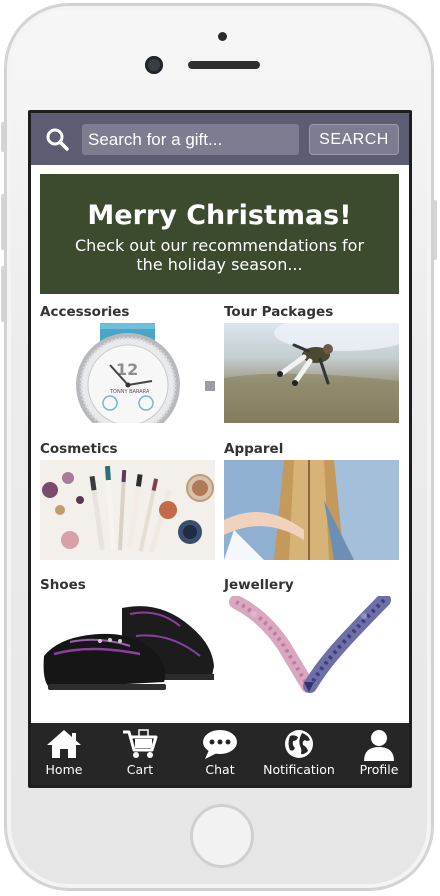 The height and width of the screenshot is (896, 440). Describe the element at coordinates (435, 230) in the screenshot. I see `power-button` at that location.